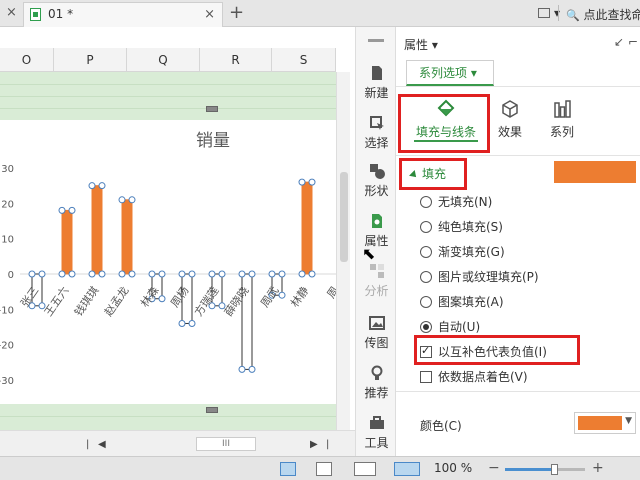  What do you see at coordinates (369, 253) in the screenshot?
I see `mouse-cursor-icon: ⬉` at bounding box center [369, 253].